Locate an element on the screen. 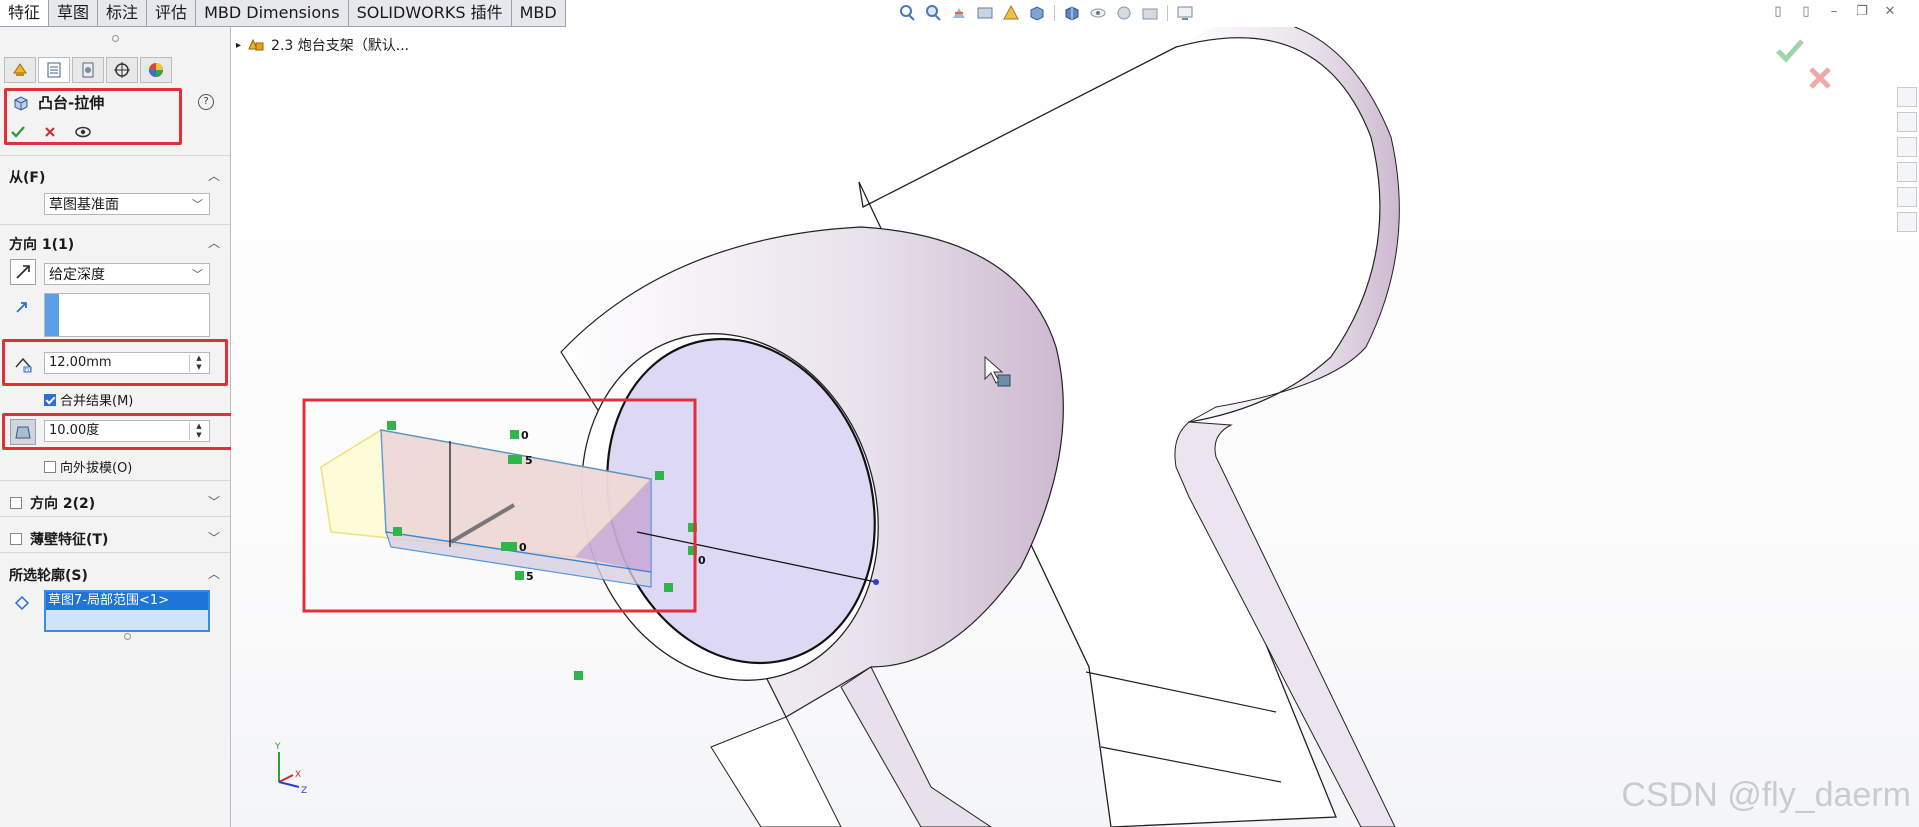 The image size is (1919, 827). merge-result-label: 合并结果(M) is located at coordinates (97, 401).